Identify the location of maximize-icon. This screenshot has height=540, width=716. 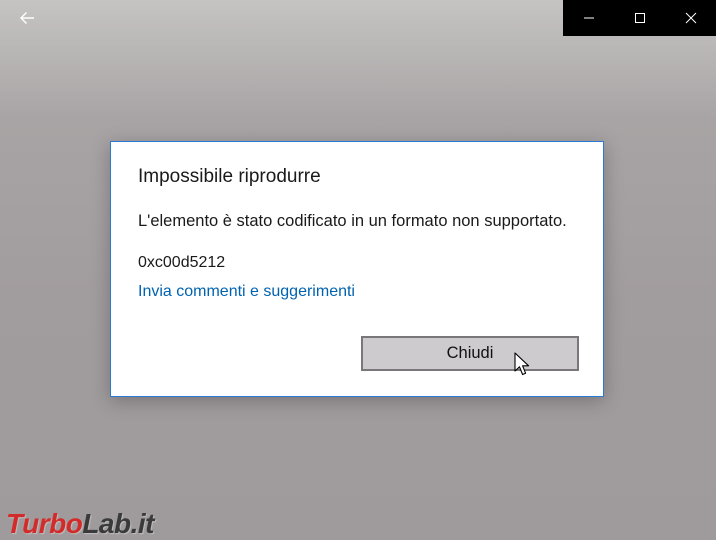
(639, 18).